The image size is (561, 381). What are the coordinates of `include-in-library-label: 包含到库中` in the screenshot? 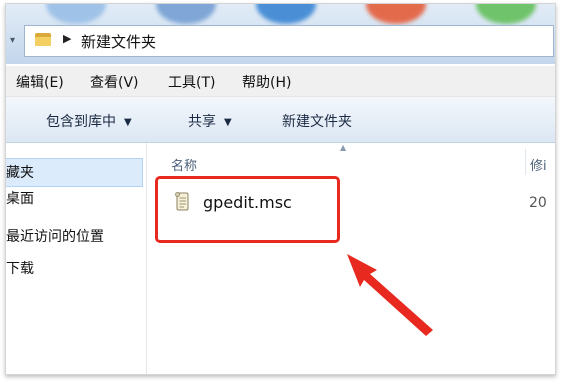 It's located at (81, 122).